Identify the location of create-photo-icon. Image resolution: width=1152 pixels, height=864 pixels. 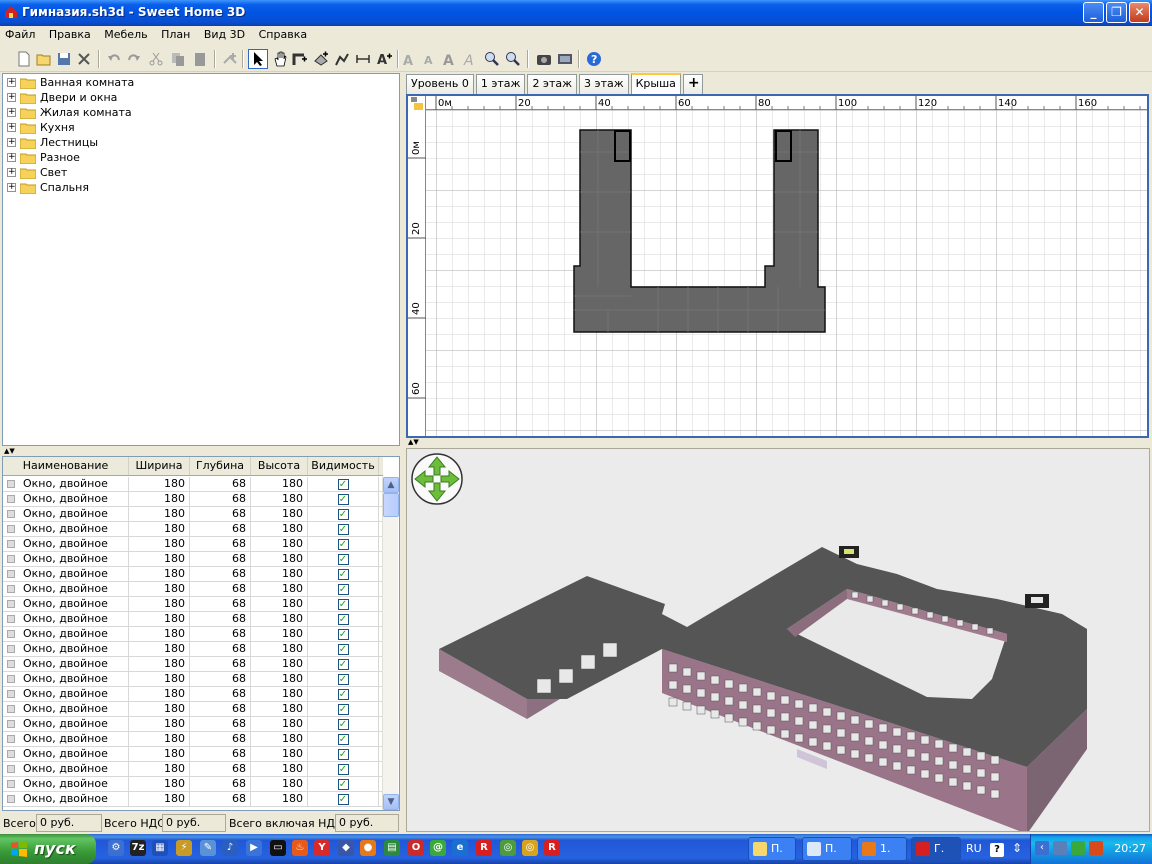
(544, 59).